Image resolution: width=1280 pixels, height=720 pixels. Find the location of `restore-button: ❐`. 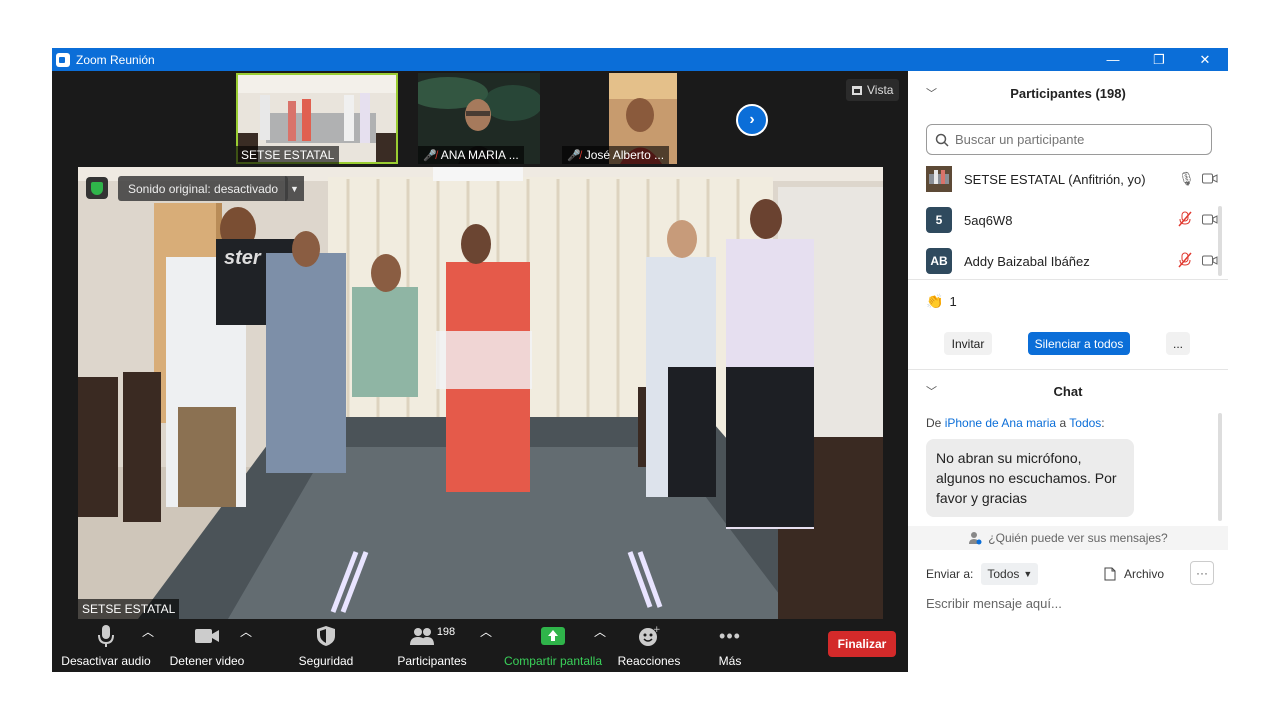

restore-button: ❐ is located at coordinates (1159, 59).